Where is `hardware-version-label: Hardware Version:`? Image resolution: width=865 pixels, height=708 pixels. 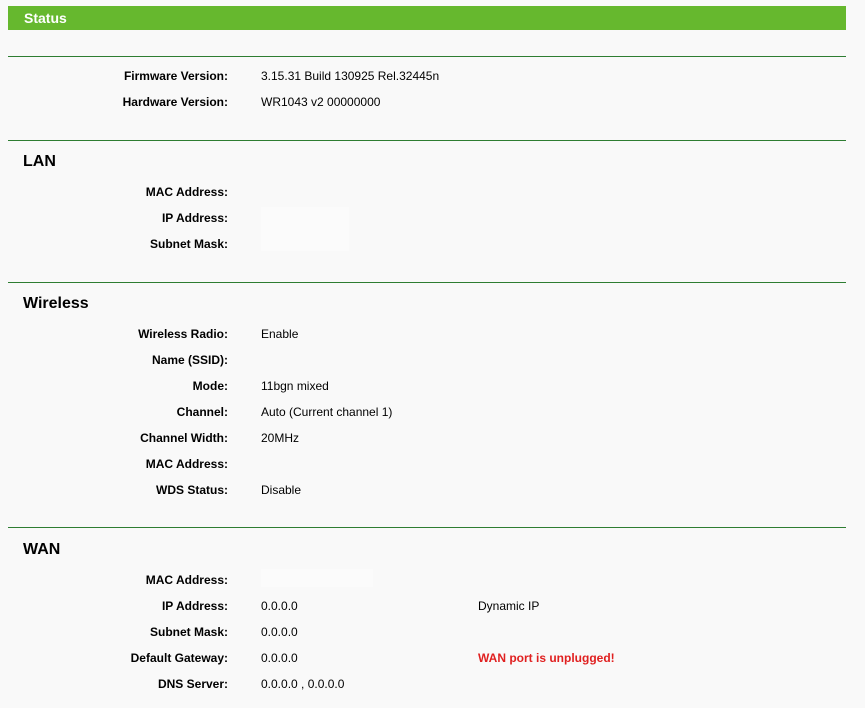
hardware-version-label: Hardware Version: is located at coordinates (175, 102).